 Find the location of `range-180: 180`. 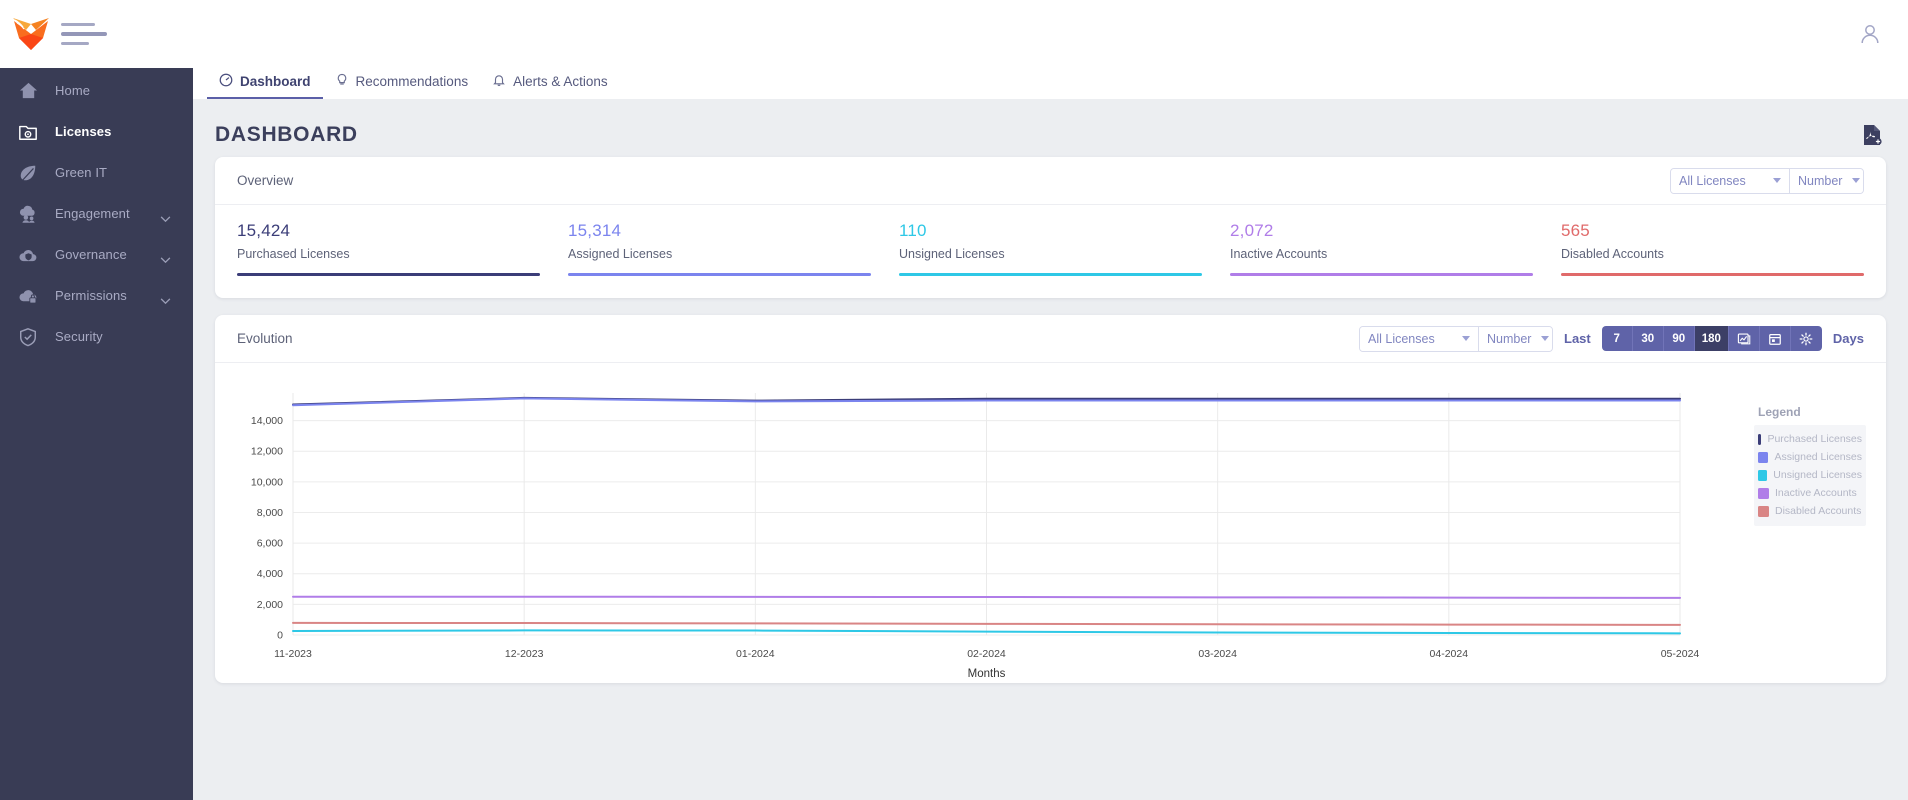

range-180: 180 is located at coordinates (1711, 338).